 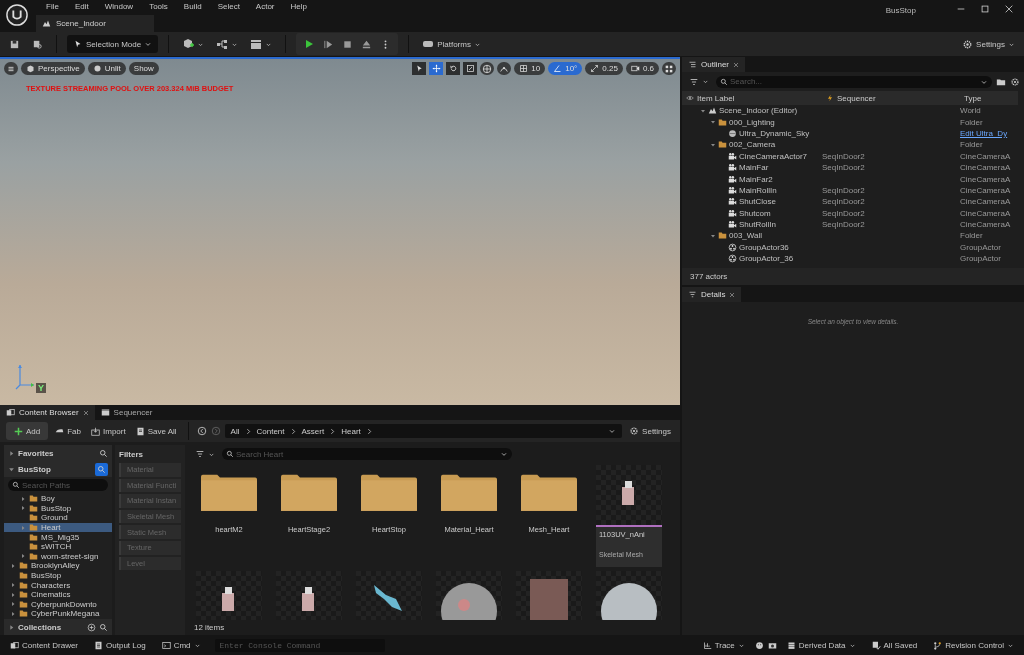 What do you see at coordinates (299, 645) in the screenshot?
I see `console-input: Enter Console Command` at bounding box center [299, 645].